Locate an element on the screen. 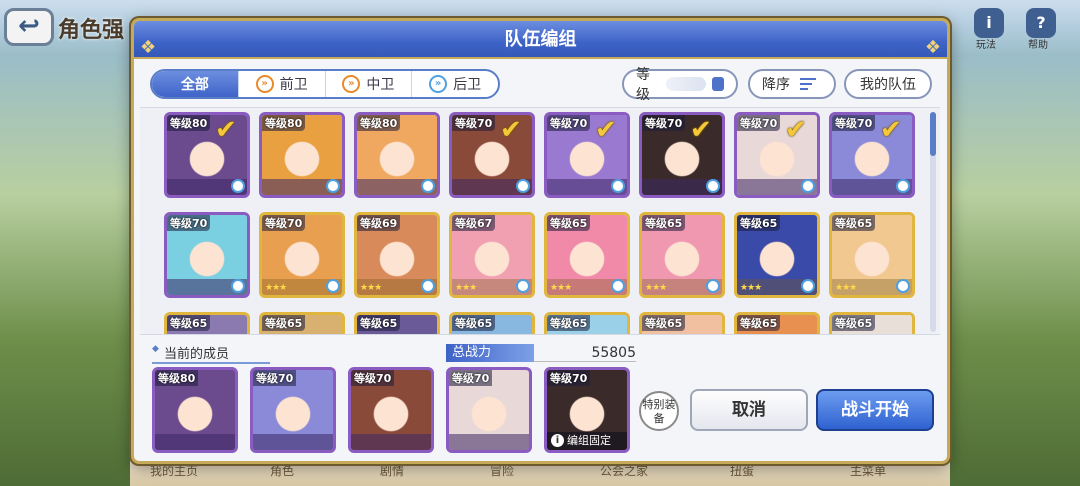  character-card: 等级67 ★★★ is located at coordinates (492, 255).